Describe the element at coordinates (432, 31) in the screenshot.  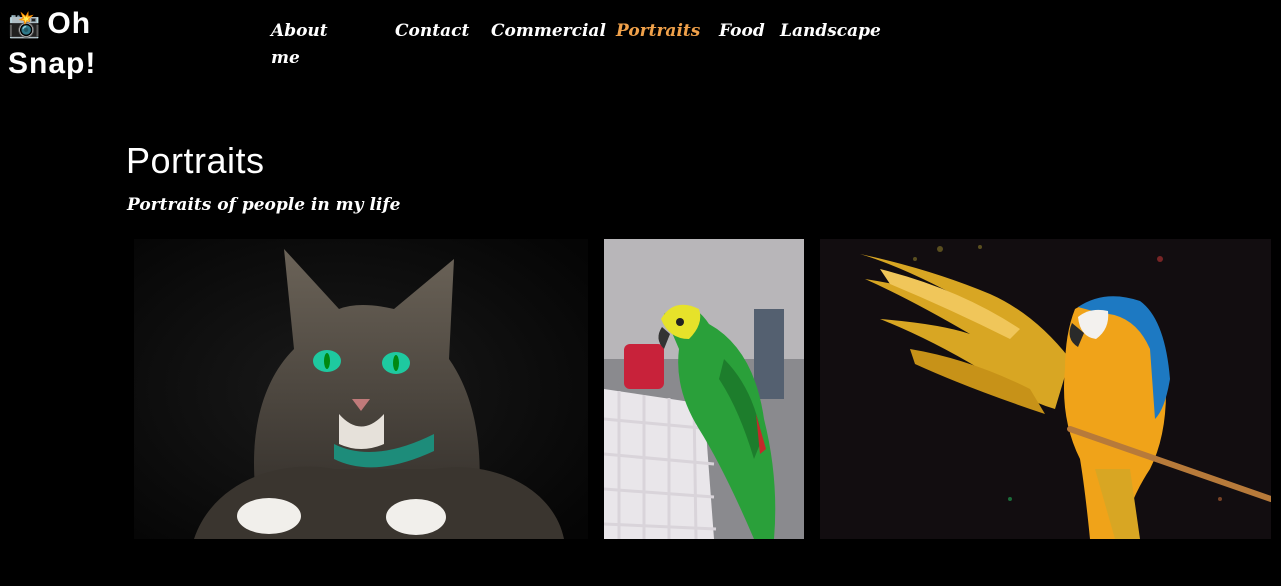
I see `nav-contact: Contact` at that location.